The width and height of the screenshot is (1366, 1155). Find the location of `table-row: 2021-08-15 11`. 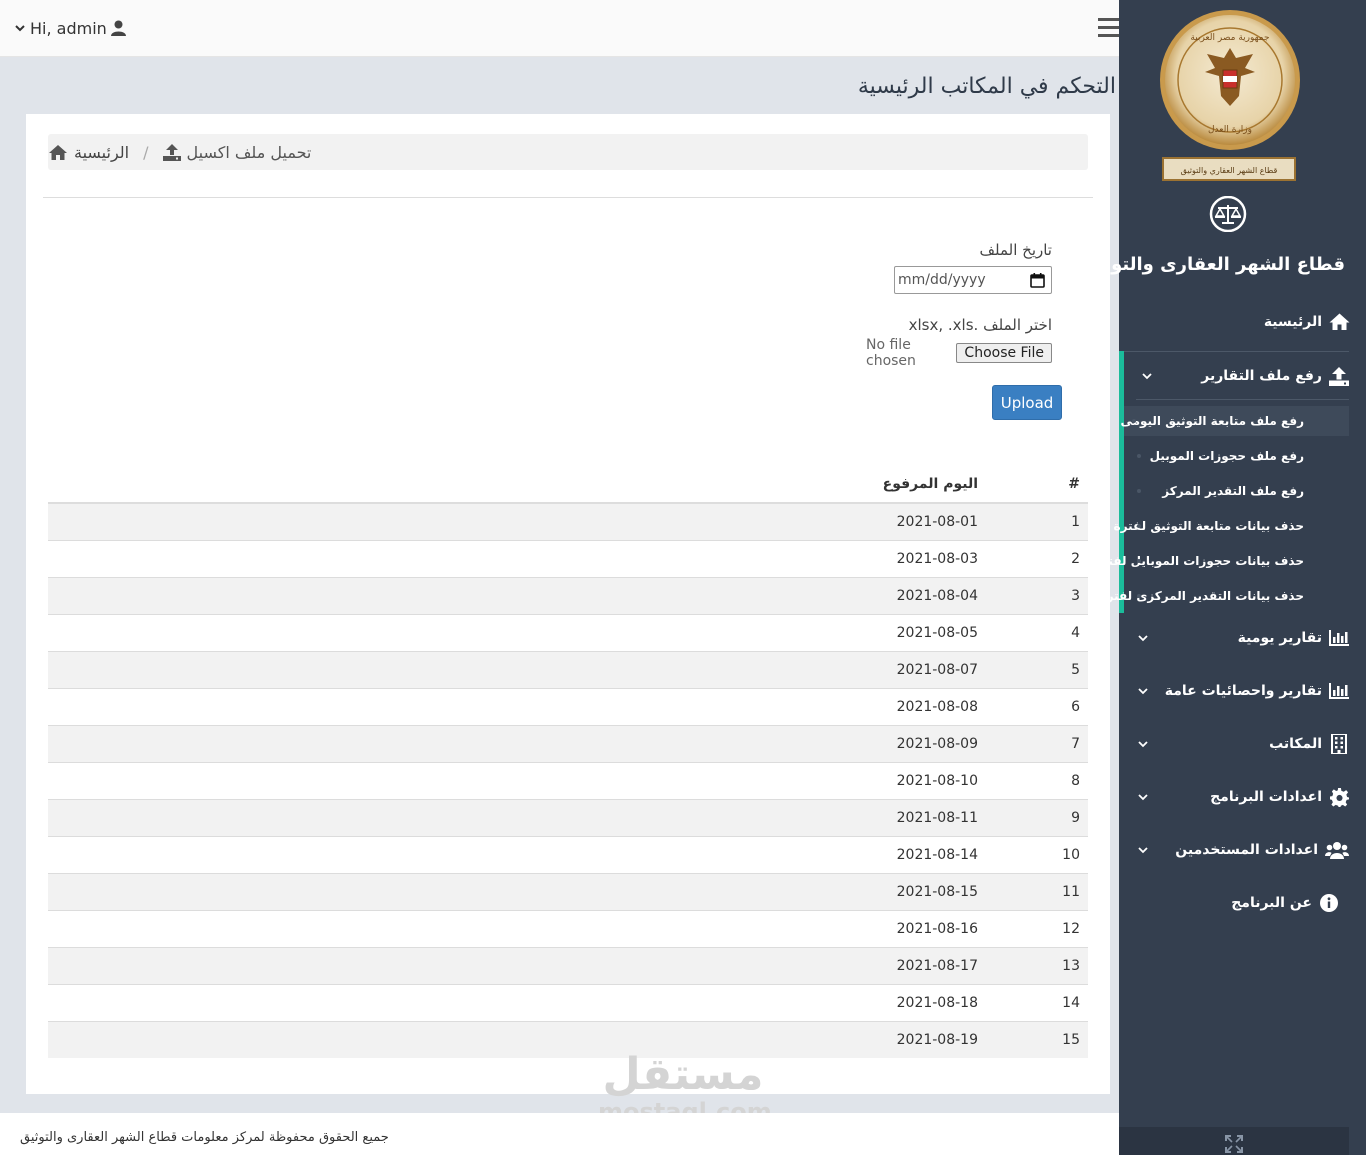

table-row: 2021-08-15 11 is located at coordinates (568, 891).